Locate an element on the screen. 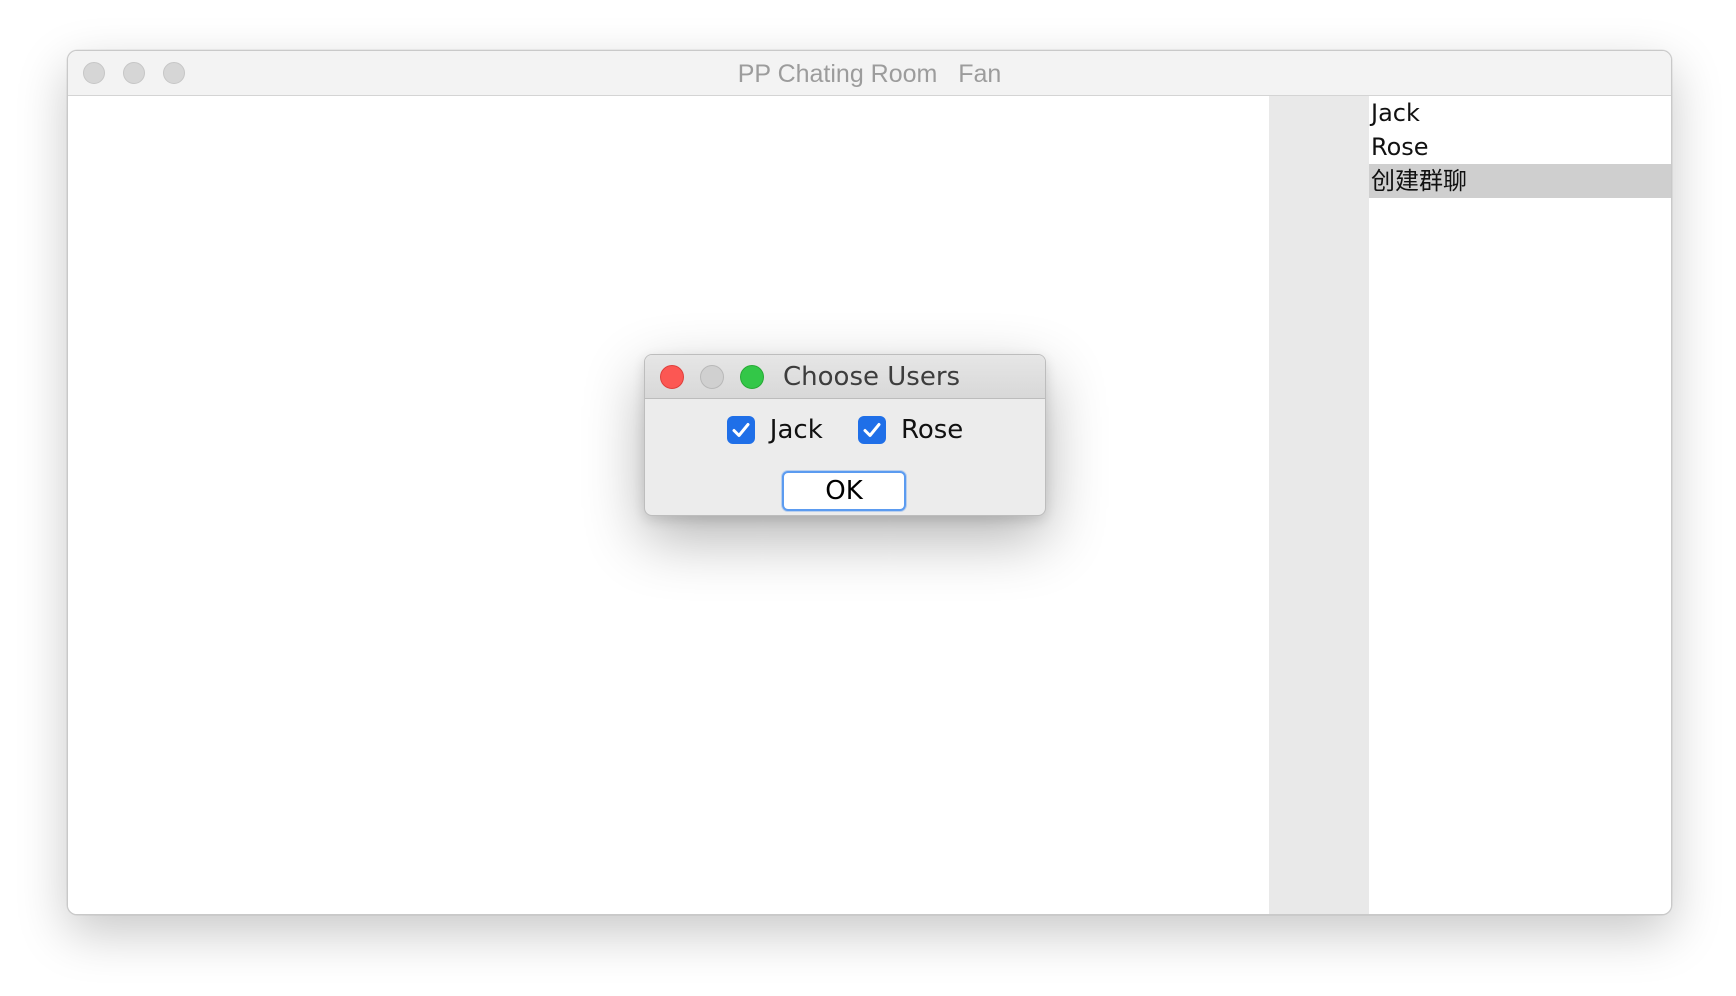  dialog-minimize-button is located at coordinates (712, 377).